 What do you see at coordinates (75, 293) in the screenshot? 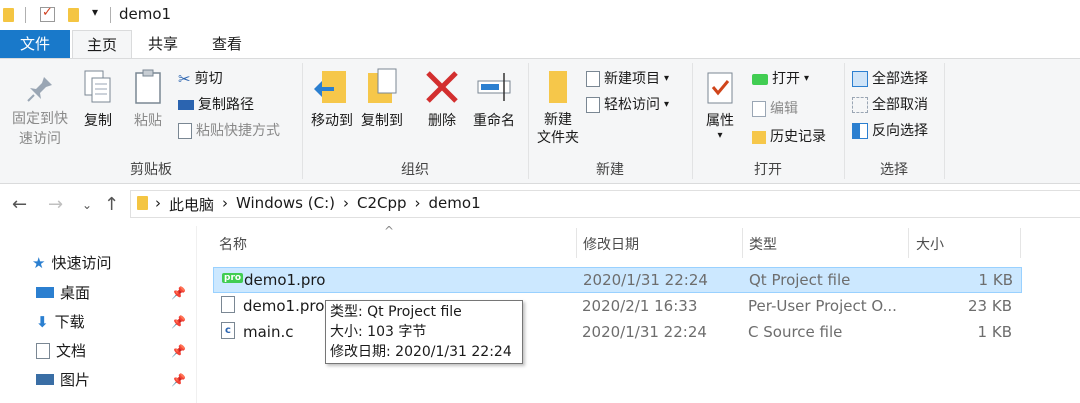
I see `sidebar-item-label: 桌面` at bounding box center [75, 293].